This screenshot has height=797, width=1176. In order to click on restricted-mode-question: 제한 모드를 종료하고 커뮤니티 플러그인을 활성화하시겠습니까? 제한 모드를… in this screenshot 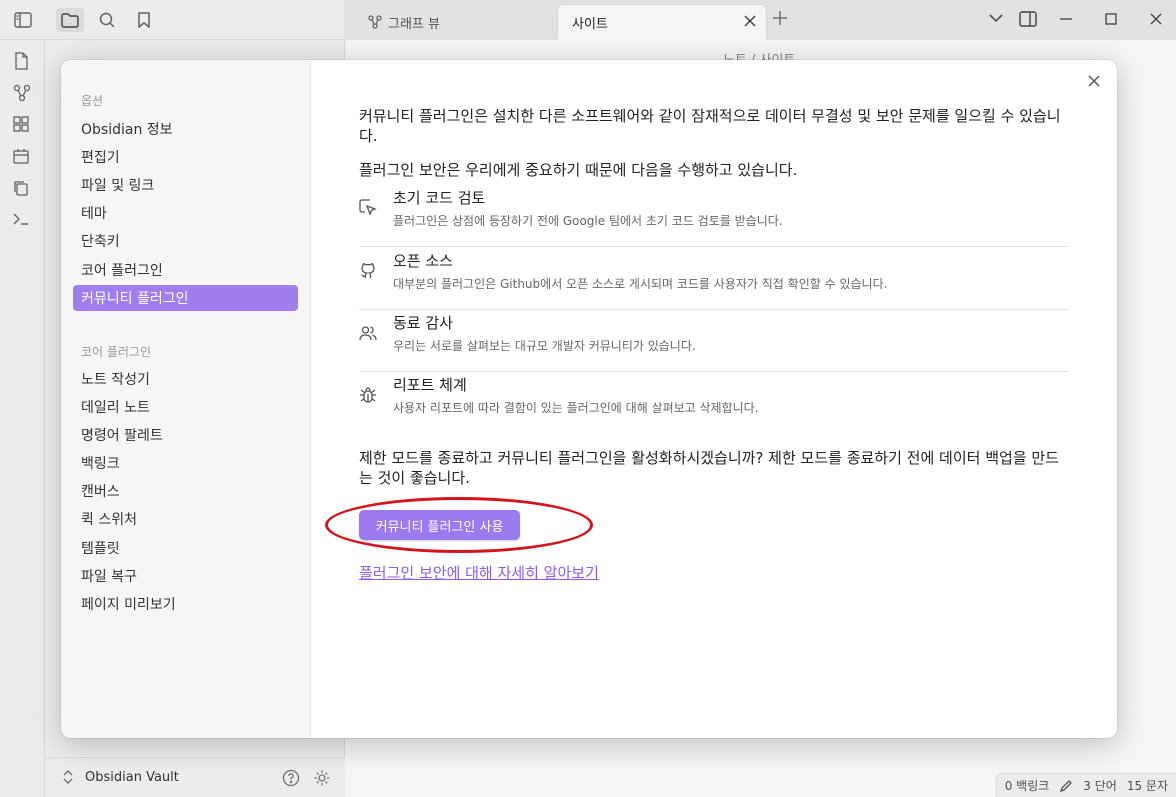, I will do `click(709, 468)`.